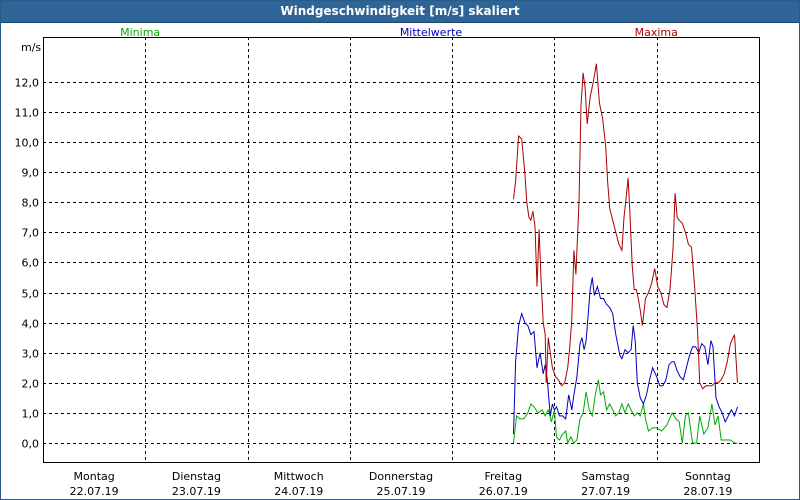  I want to click on y-tick-label: 6,0, so click(31, 263).